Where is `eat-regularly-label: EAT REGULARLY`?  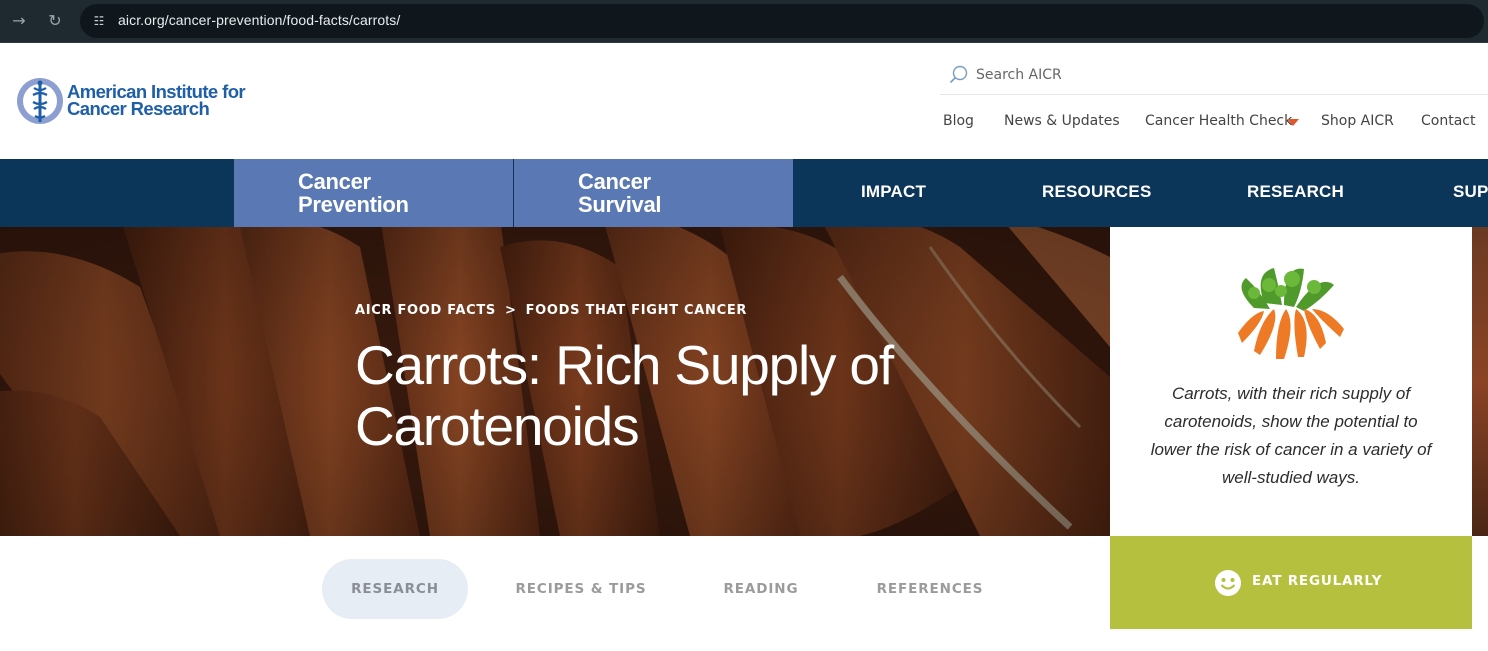
eat-regularly-label: EAT REGULARLY is located at coordinates (1317, 581).